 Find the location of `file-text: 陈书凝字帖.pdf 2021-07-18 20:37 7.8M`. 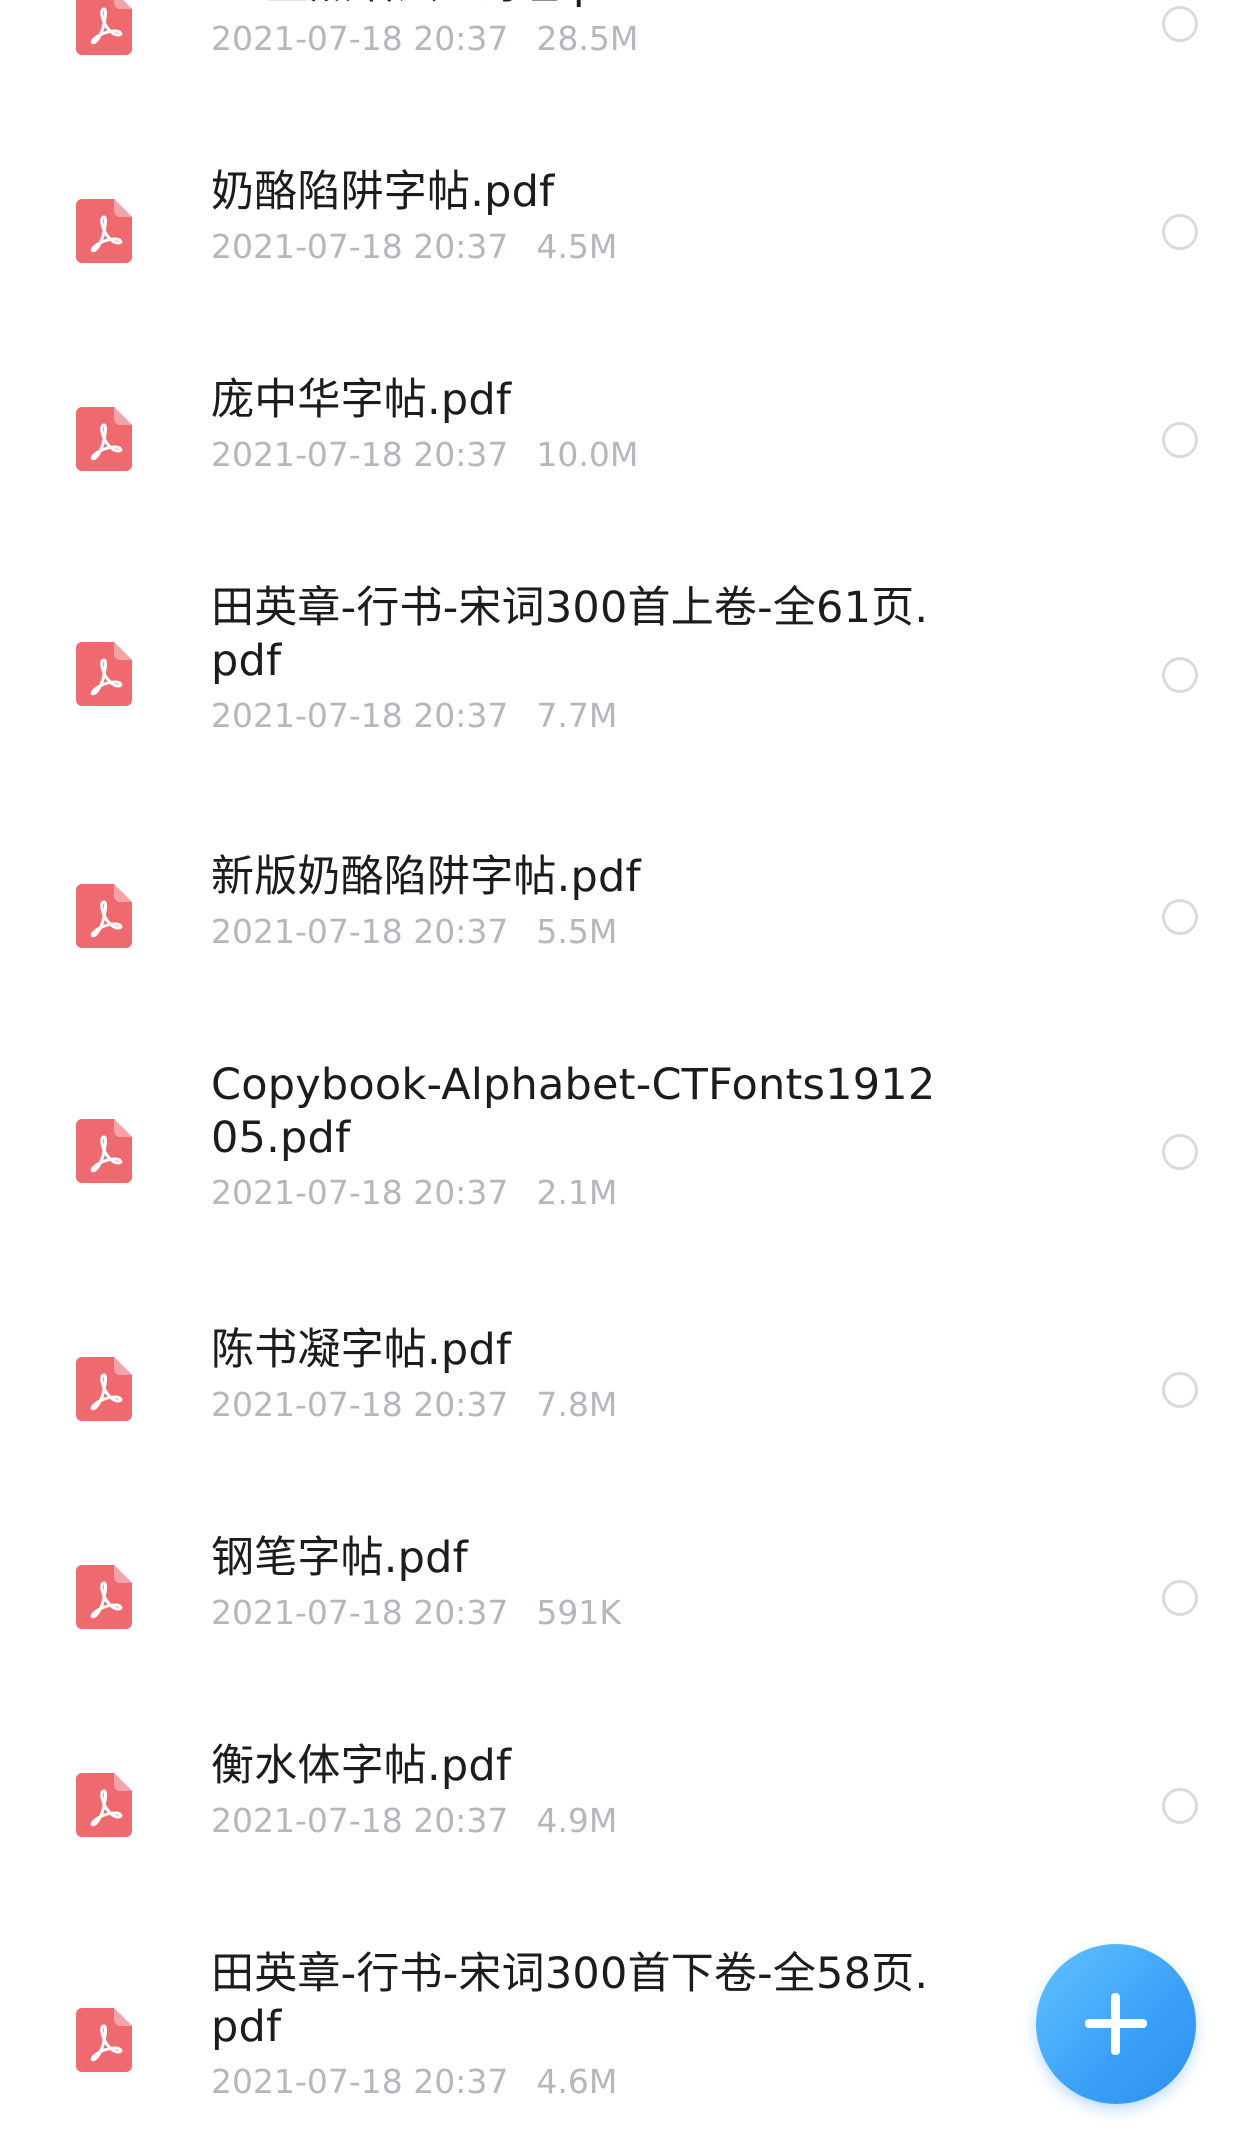

file-text: 陈书凝字帖.pdf 2021-07-18 20:37 7.8M is located at coordinates (581, 1374).